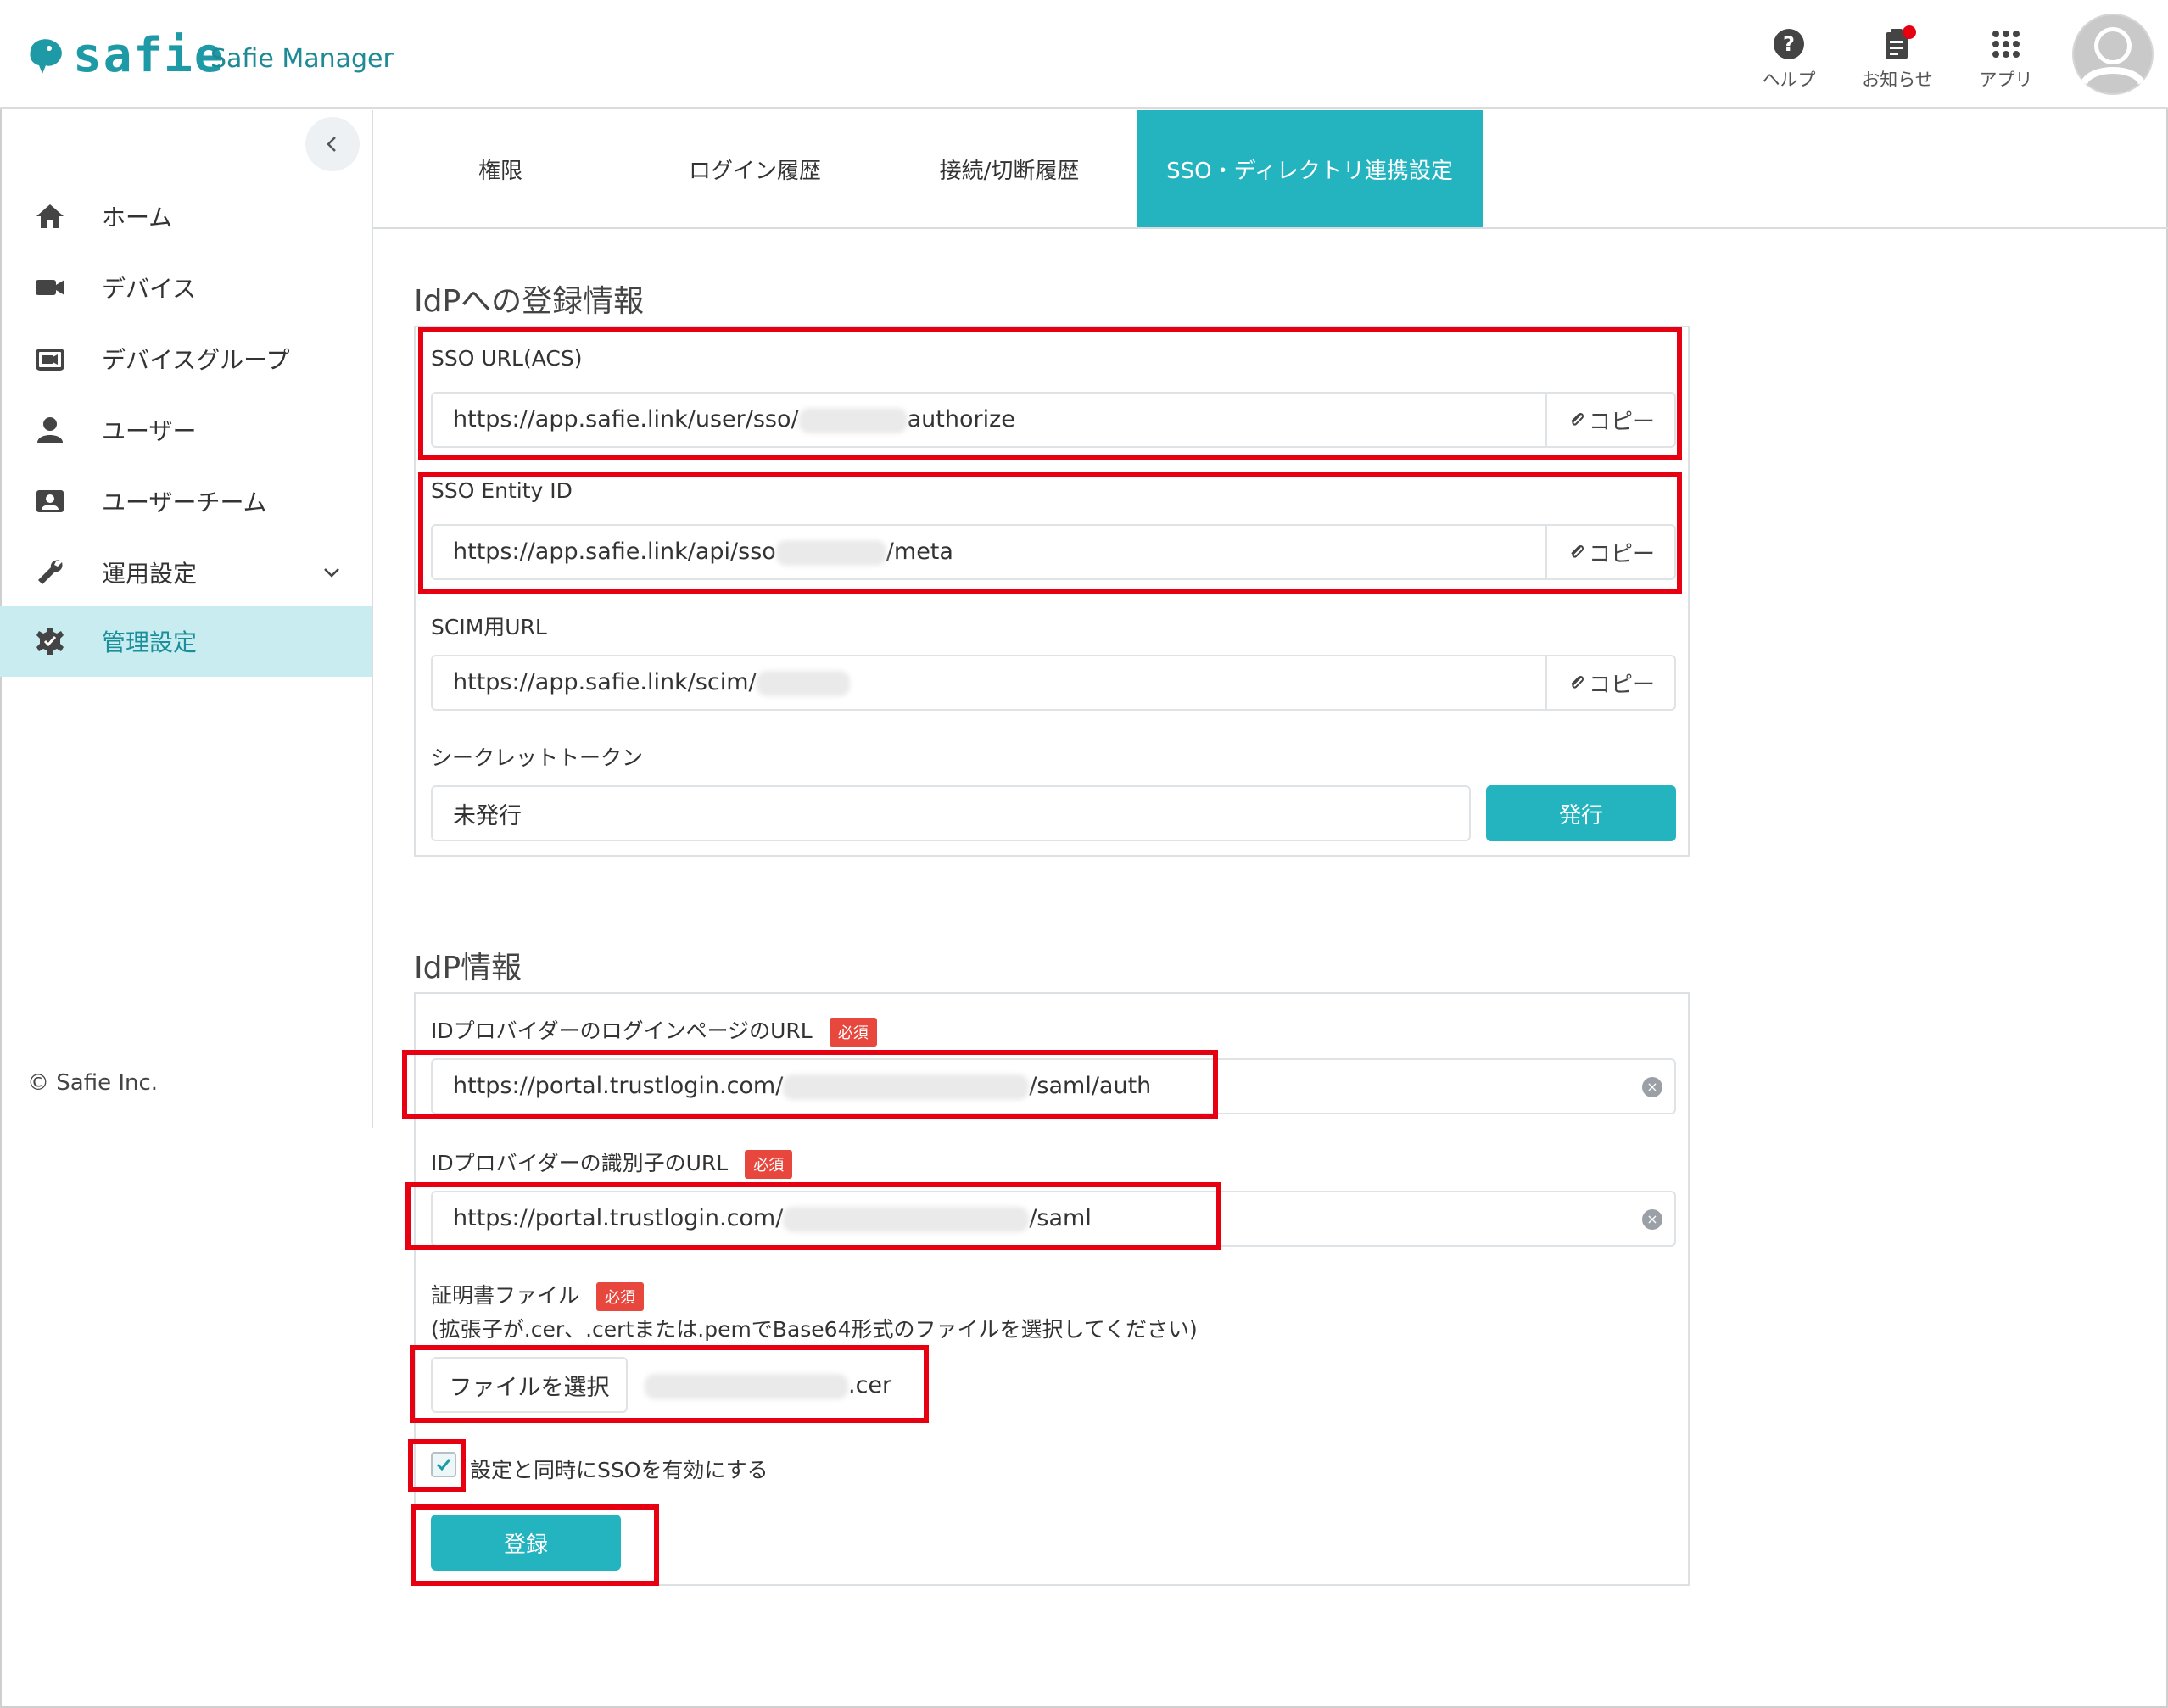  I want to click on top-header: safie Safie Manager ? ヘルプ お知らせ アプリ, so click(1084, 55).